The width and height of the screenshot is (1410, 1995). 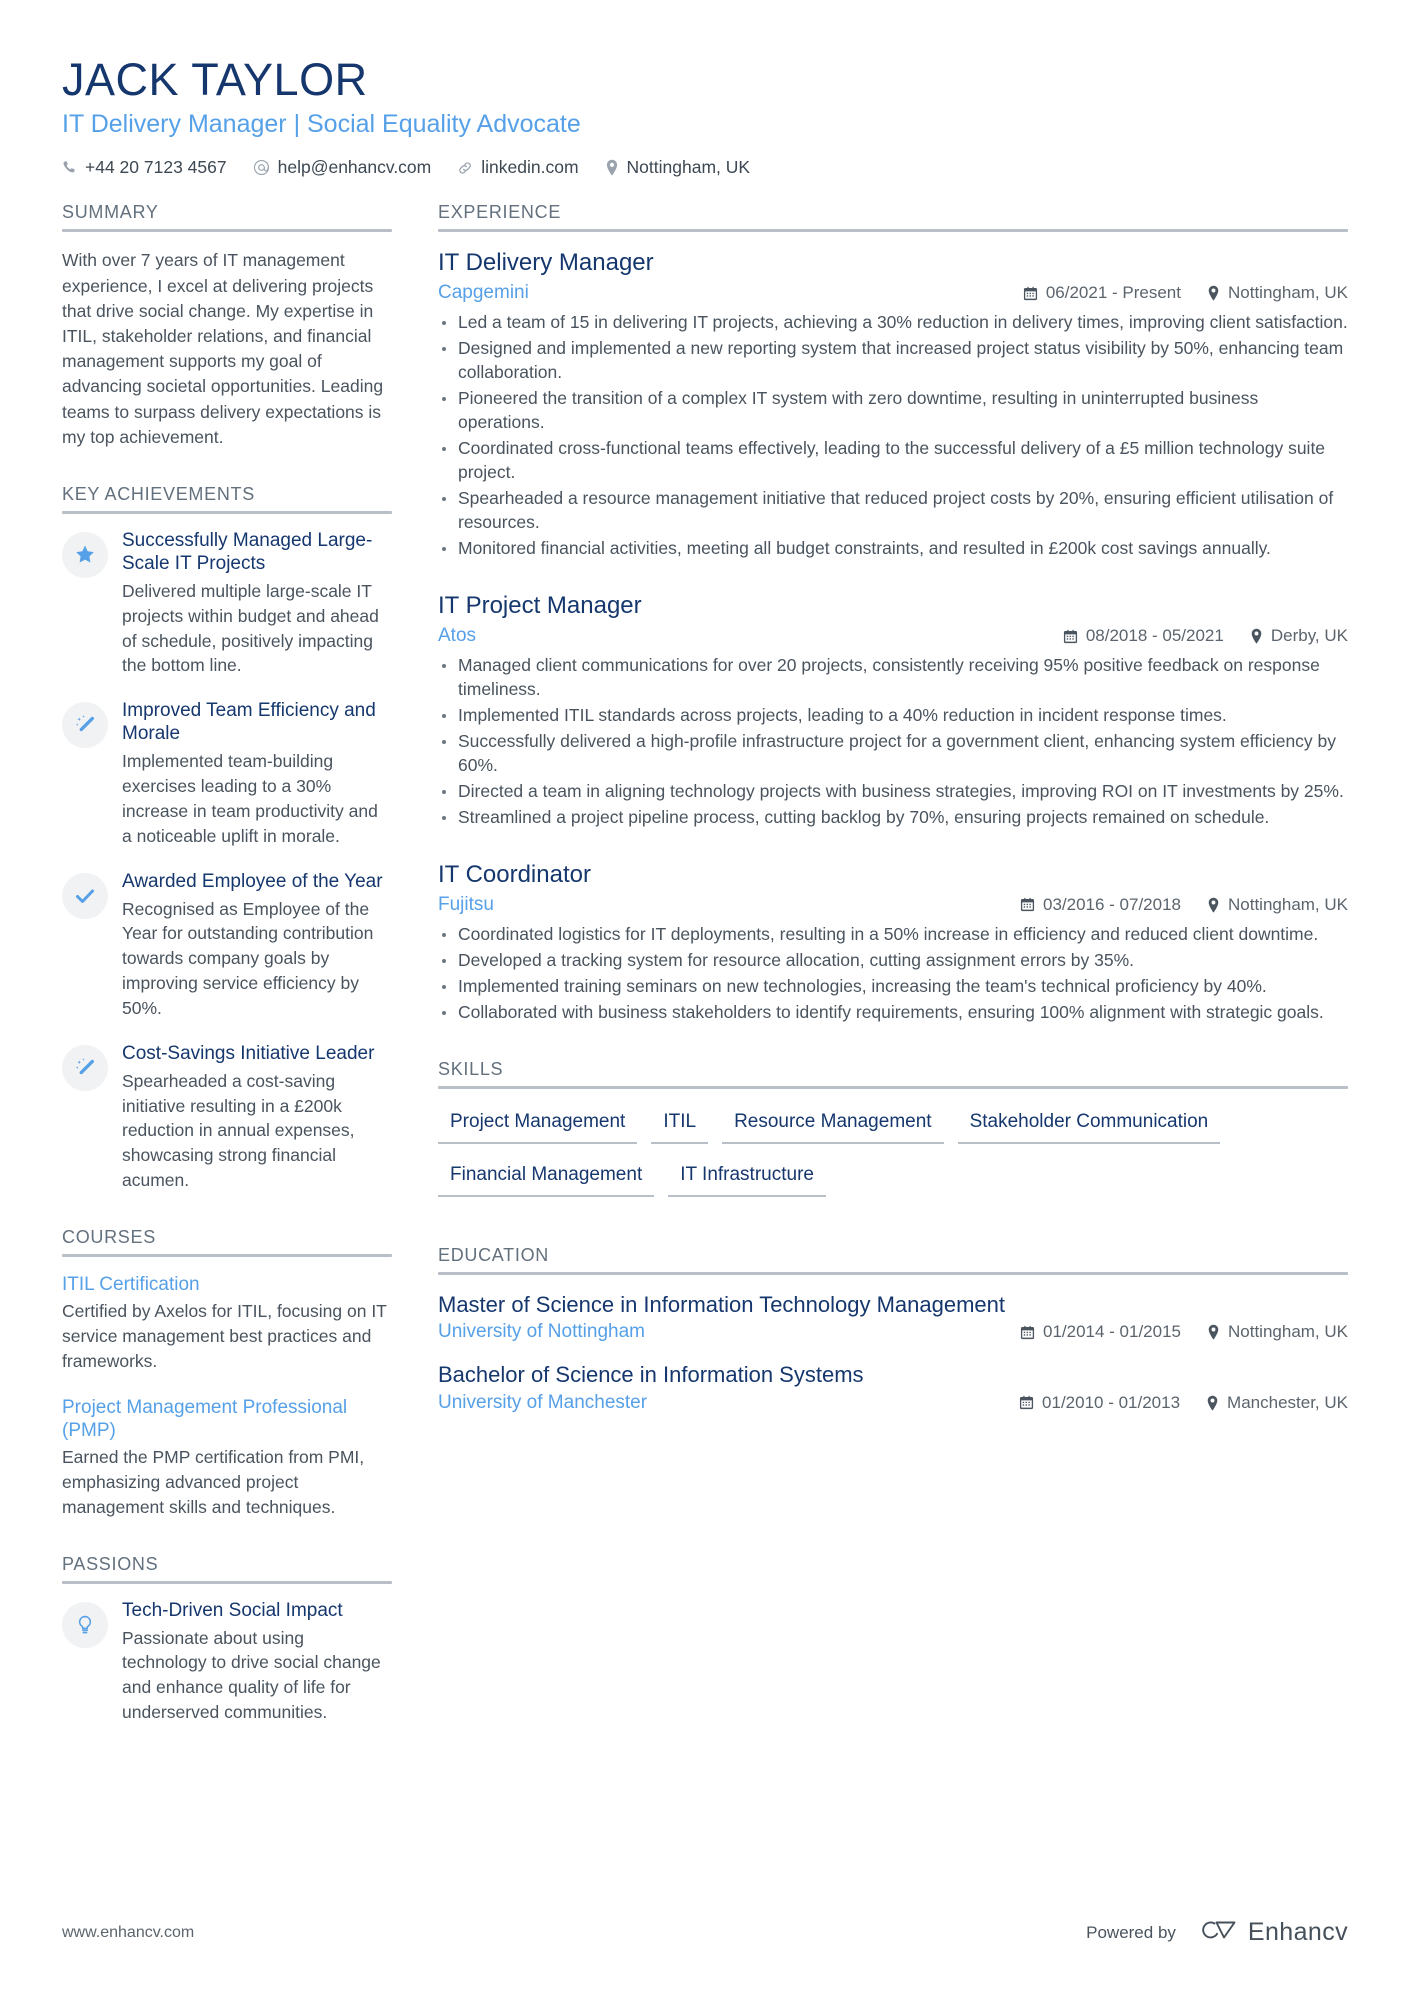 I want to click on experience-role: IT Delivery Manager, so click(x=546, y=263).